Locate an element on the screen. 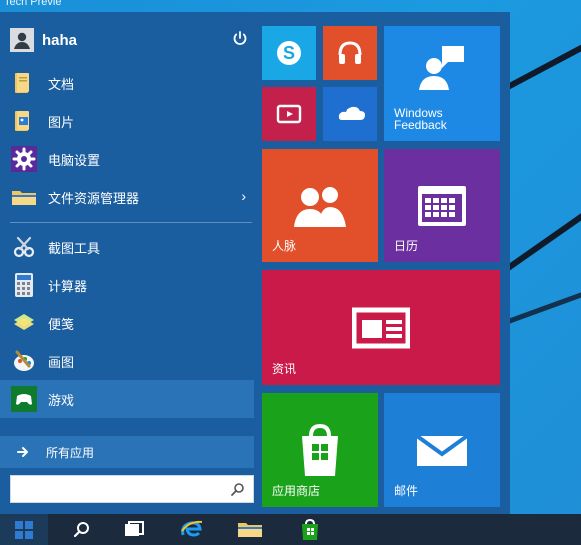 This screenshot has width=581, height=545. task-view-icon is located at coordinates (134, 528).